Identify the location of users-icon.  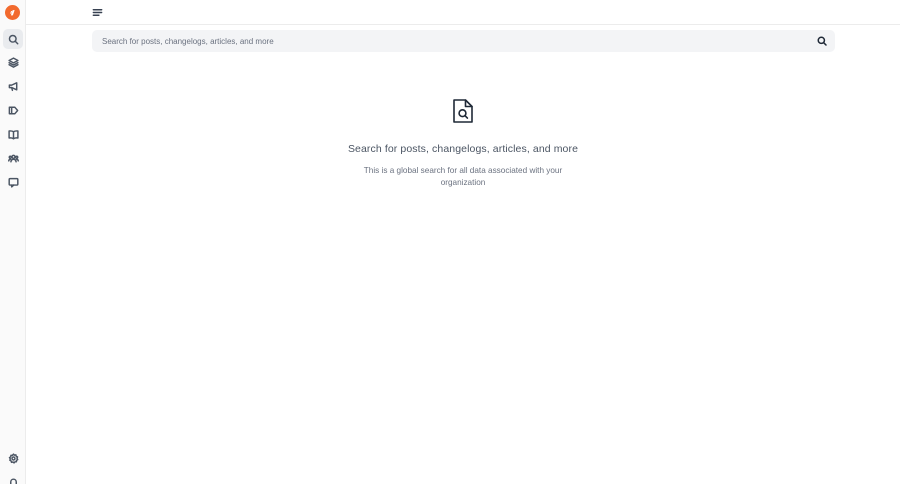
(13, 158).